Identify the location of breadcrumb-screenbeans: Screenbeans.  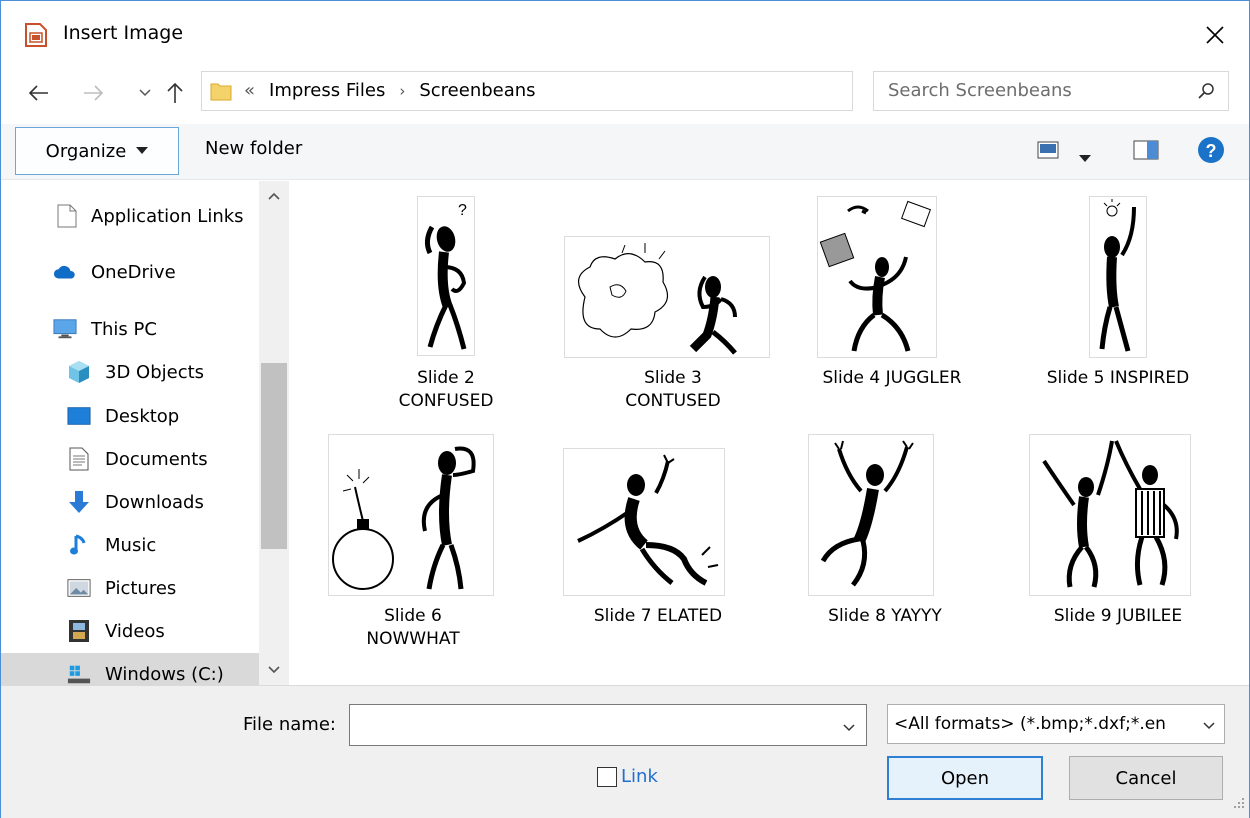
(477, 90).